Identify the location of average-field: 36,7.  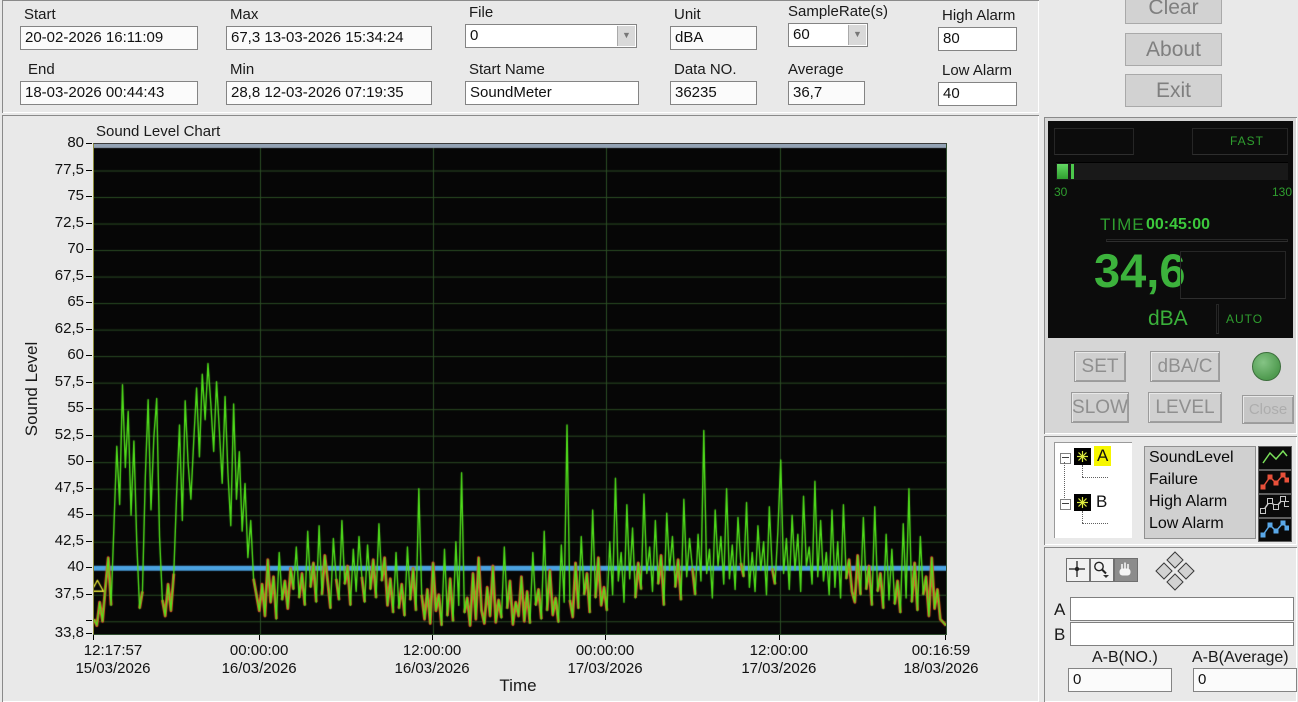
(826, 93).